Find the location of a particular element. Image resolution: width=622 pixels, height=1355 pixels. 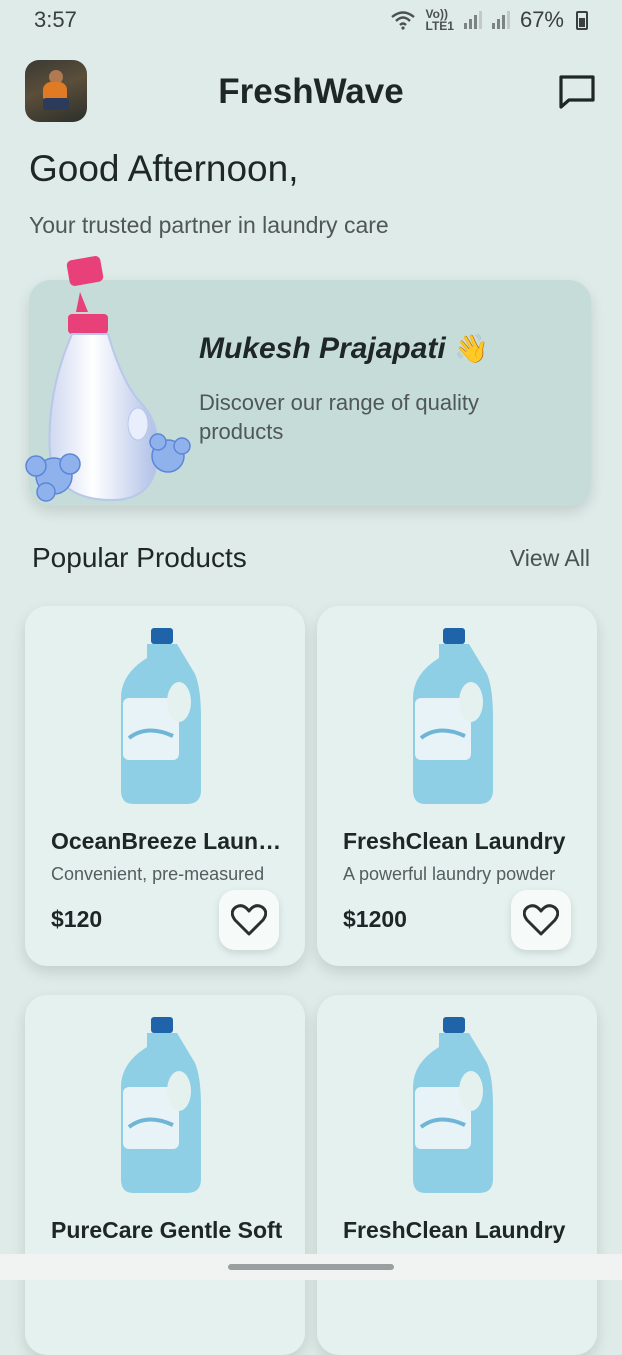

product-price: $120 is located at coordinates (77, 919).